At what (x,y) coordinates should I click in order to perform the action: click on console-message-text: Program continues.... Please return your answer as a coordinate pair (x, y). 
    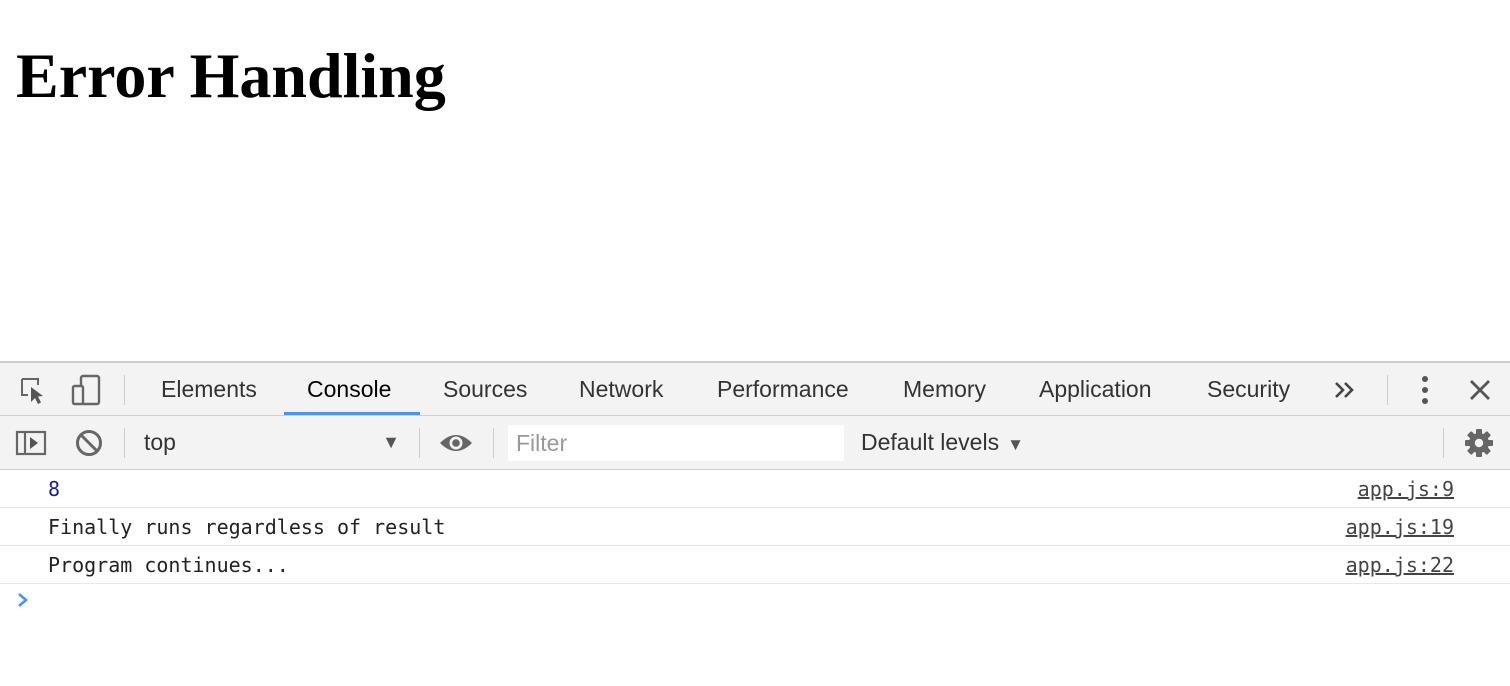
    Looking at the image, I should click on (168, 565).